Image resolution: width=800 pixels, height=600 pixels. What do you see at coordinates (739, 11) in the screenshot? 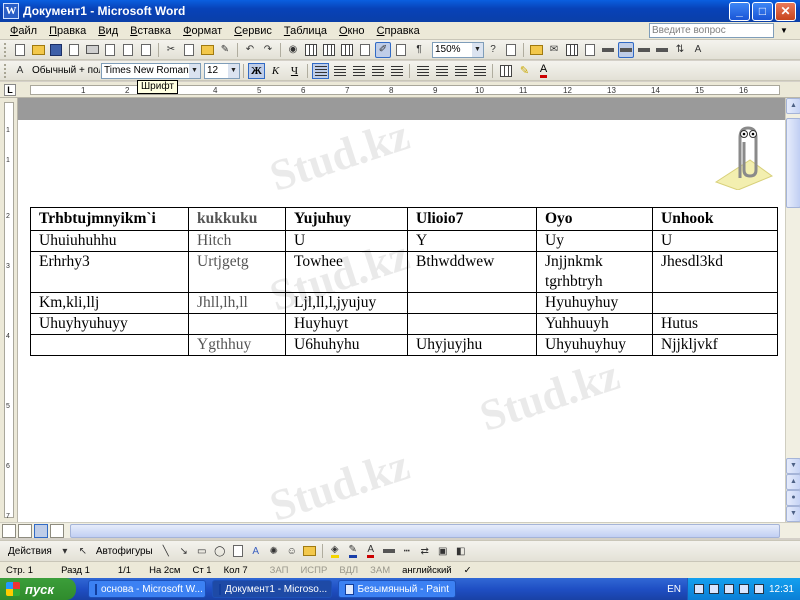
I see `minimize-button: _` at bounding box center [739, 11].